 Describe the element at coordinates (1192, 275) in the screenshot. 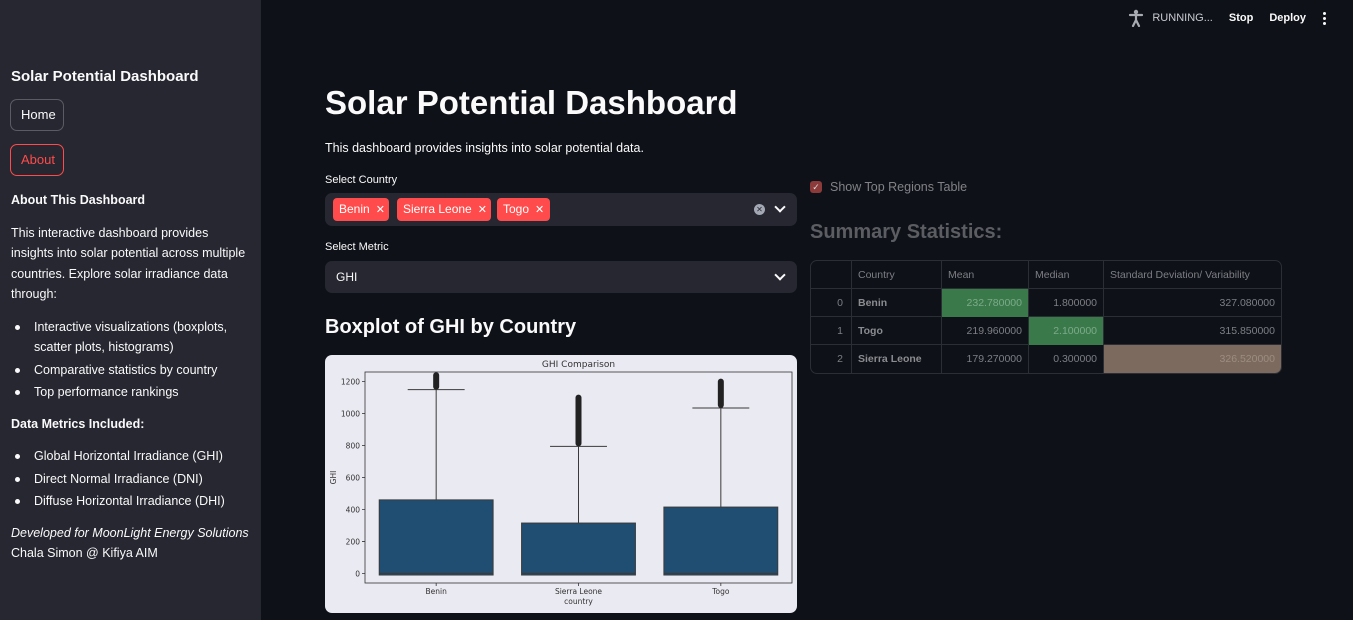

I see `table-header-std: Standard Deviation/ Variability` at that location.